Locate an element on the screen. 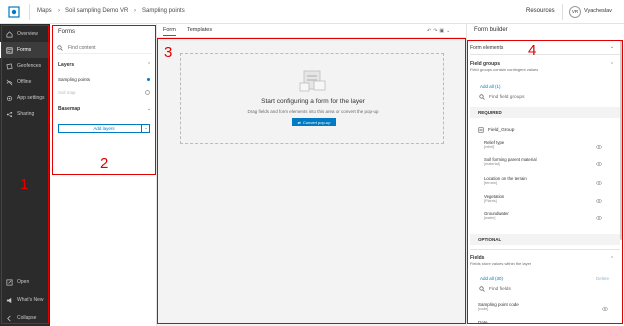 This screenshot has height=326, width=624. annotation-label-2: 2 is located at coordinates (104, 163).